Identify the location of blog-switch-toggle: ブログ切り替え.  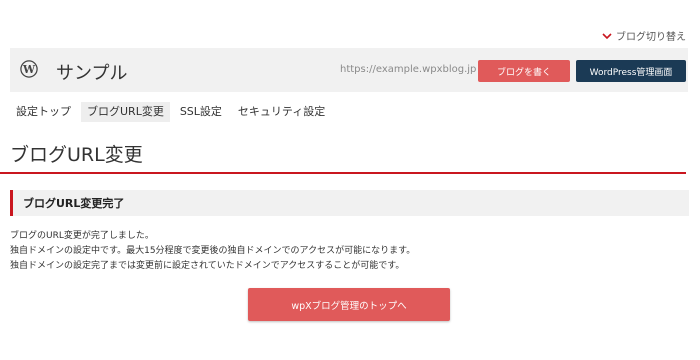
(644, 35).